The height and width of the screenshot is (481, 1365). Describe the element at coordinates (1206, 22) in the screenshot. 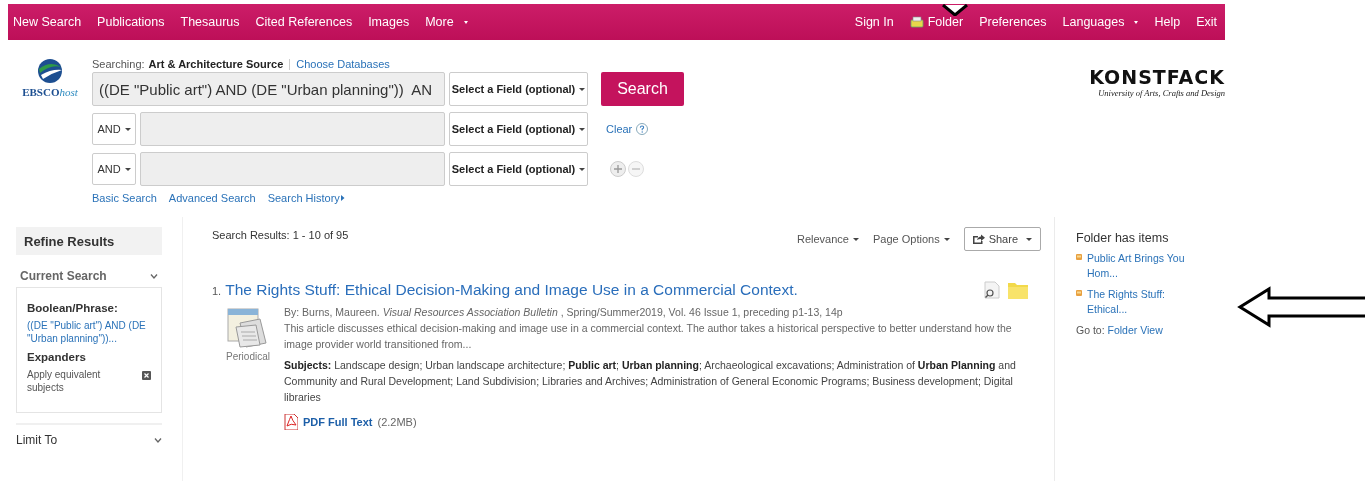

I see `nav-link: Exit` at that location.